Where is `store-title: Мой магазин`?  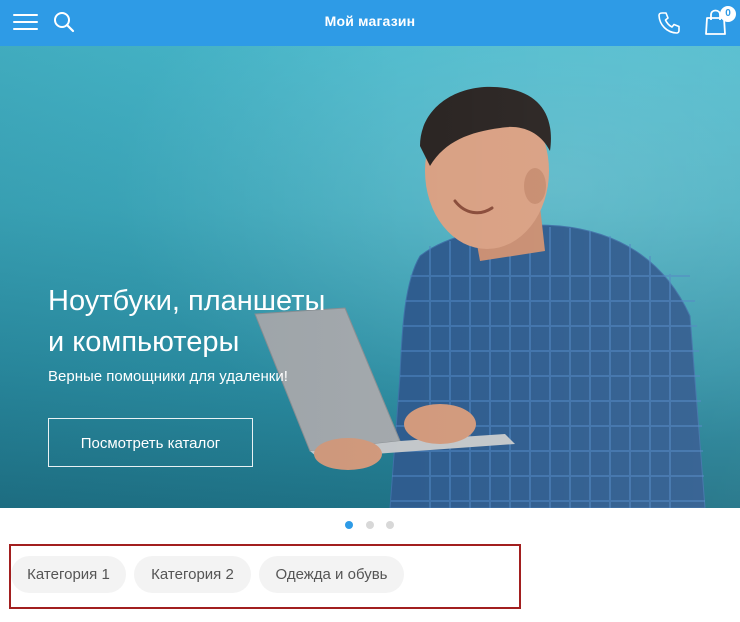
store-title: Мой магазин is located at coordinates (370, 21).